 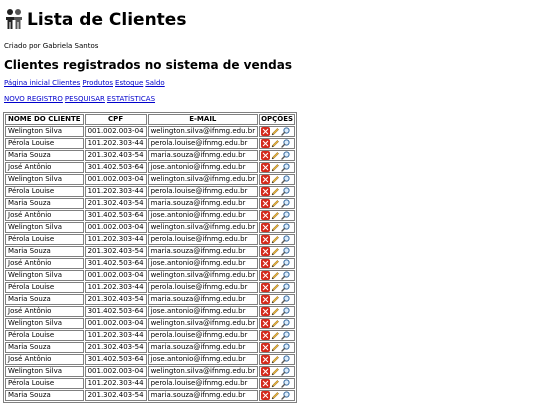 What do you see at coordinates (85, 99) in the screenshot?
I see `search-link: PESQUISAR` at bounding box center [85, 99].